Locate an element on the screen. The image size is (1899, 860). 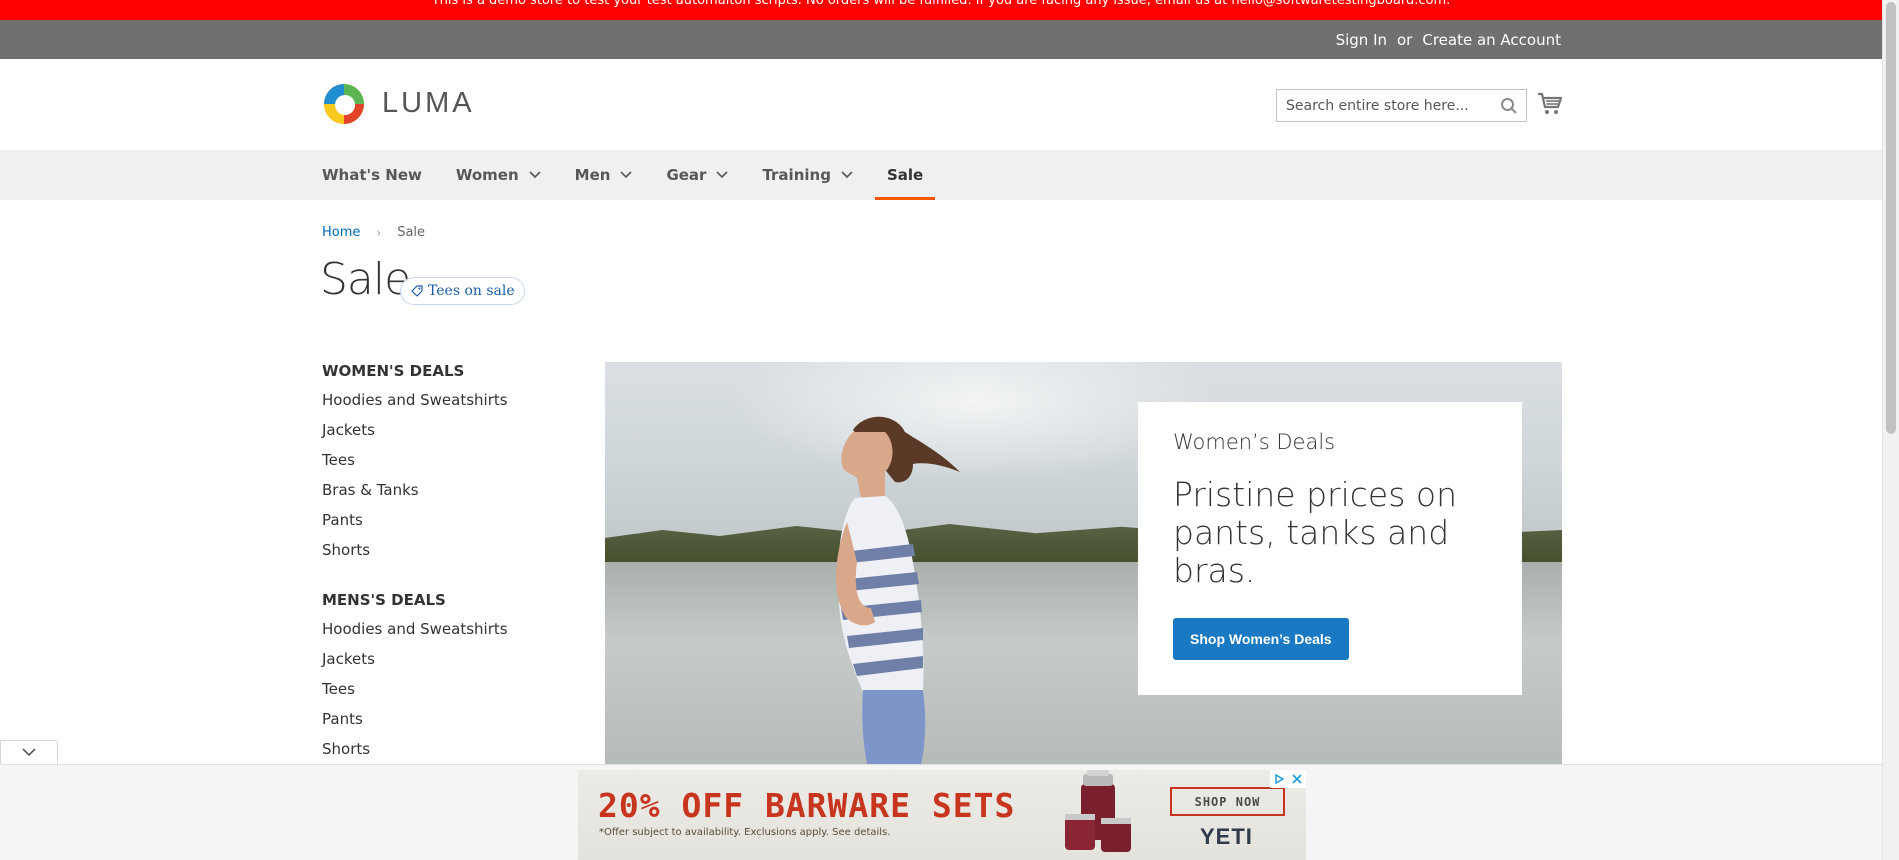
sidebar-link-women-shorts: Shorts is located at coordinates (437, 555).